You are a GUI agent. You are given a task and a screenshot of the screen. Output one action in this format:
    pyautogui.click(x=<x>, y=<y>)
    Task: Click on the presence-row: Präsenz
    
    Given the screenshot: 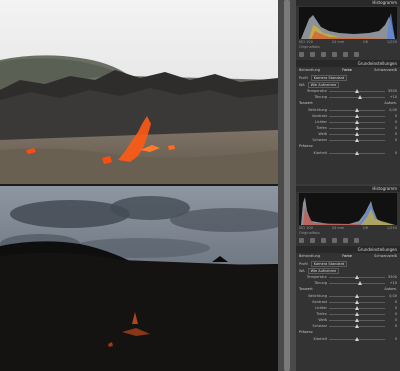 What is the action you would take?
    pyautogui.click(x=348, y=146)
    